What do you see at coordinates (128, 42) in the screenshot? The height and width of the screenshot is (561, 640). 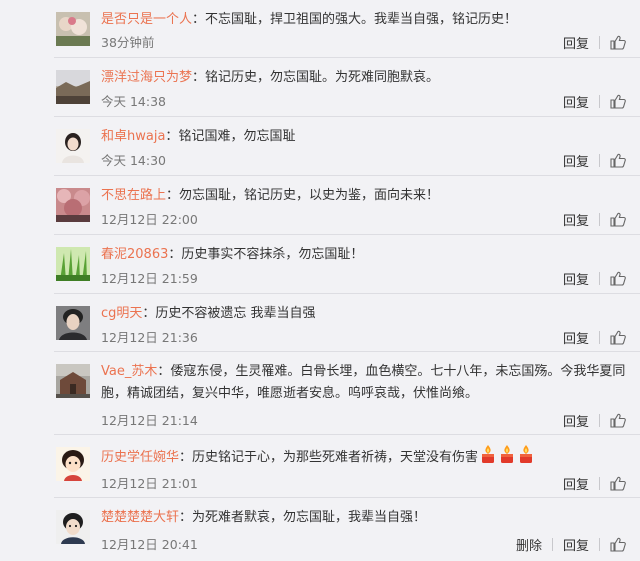 I see `comment-time: 38分钟前` at bounding box center [128, 42].